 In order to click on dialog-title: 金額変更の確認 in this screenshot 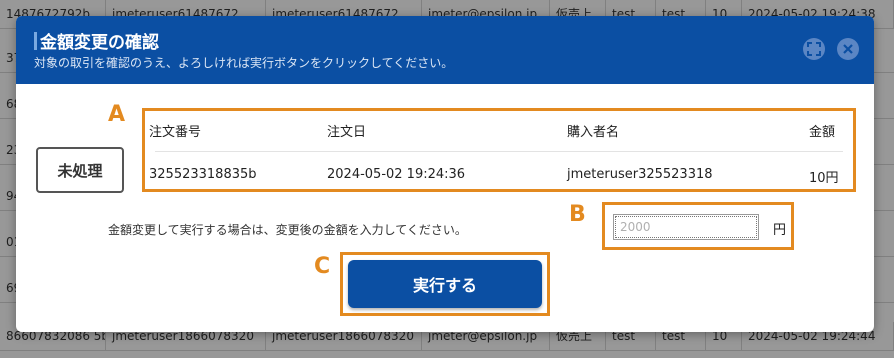, I will do `click(99, 43)`.